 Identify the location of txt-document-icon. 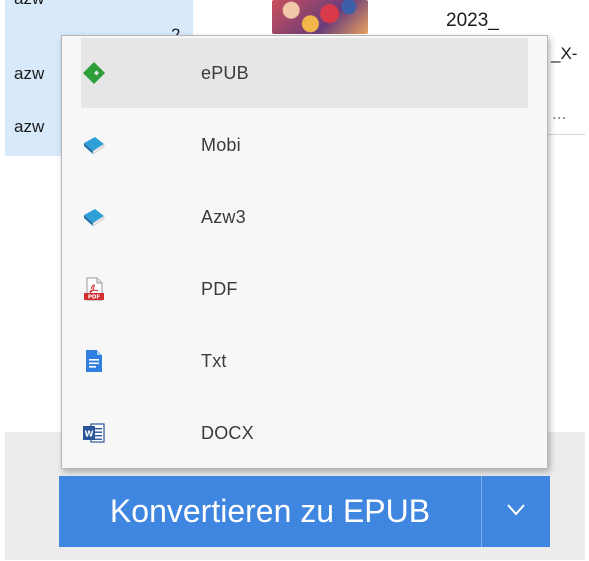
(94, 361).